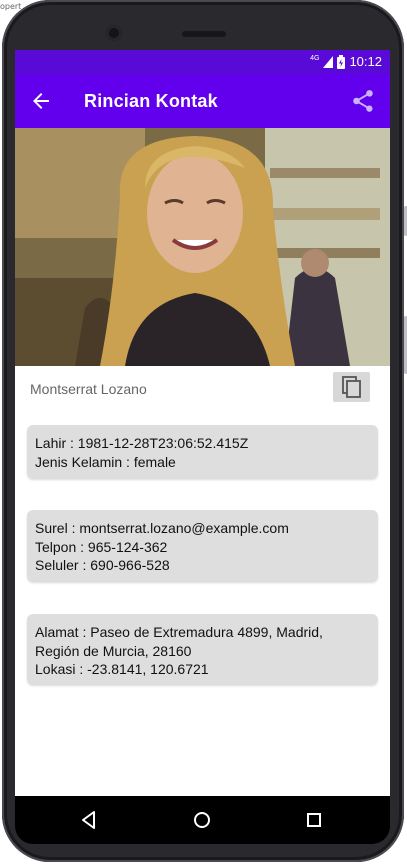 The height and width of the screenshot is (864, 407). I want to click on page-title: Rincian Kontak, so click(151, 101).